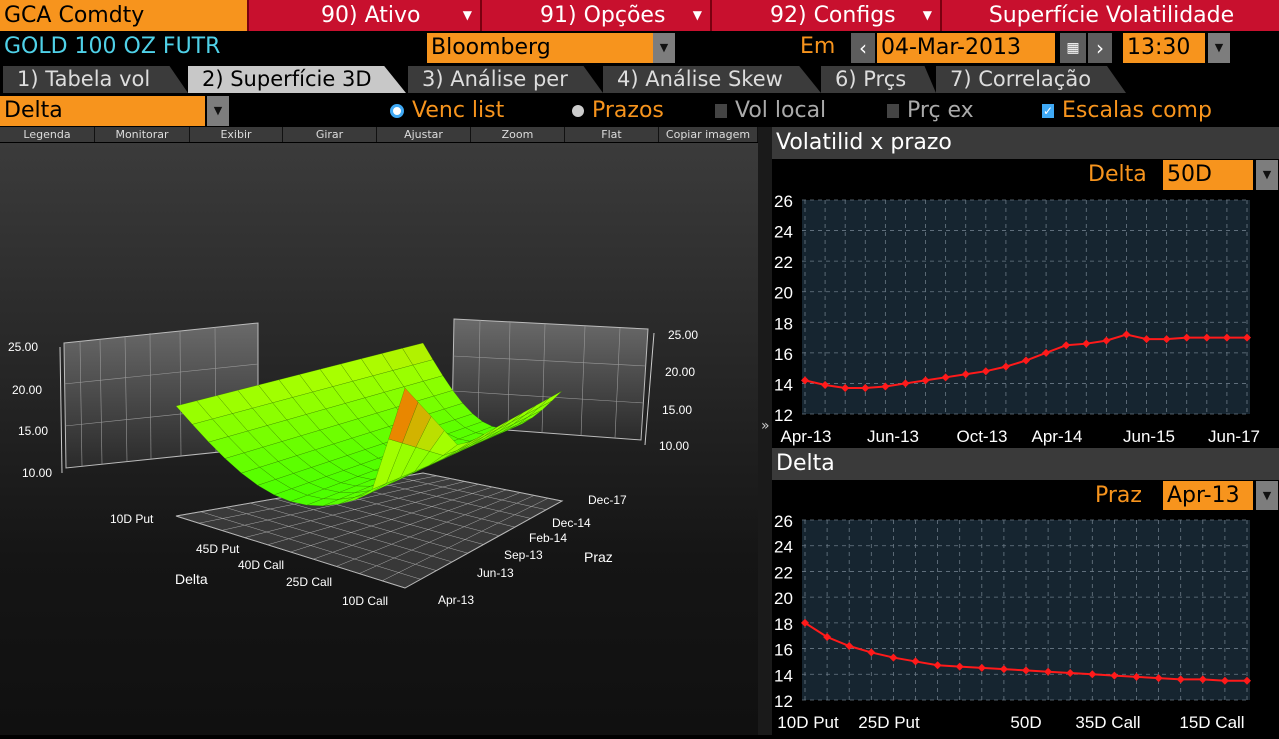  Describe the element at coordinates (1025, 722) in the screenshot. I see `x-tick-label: 50D` at that location.